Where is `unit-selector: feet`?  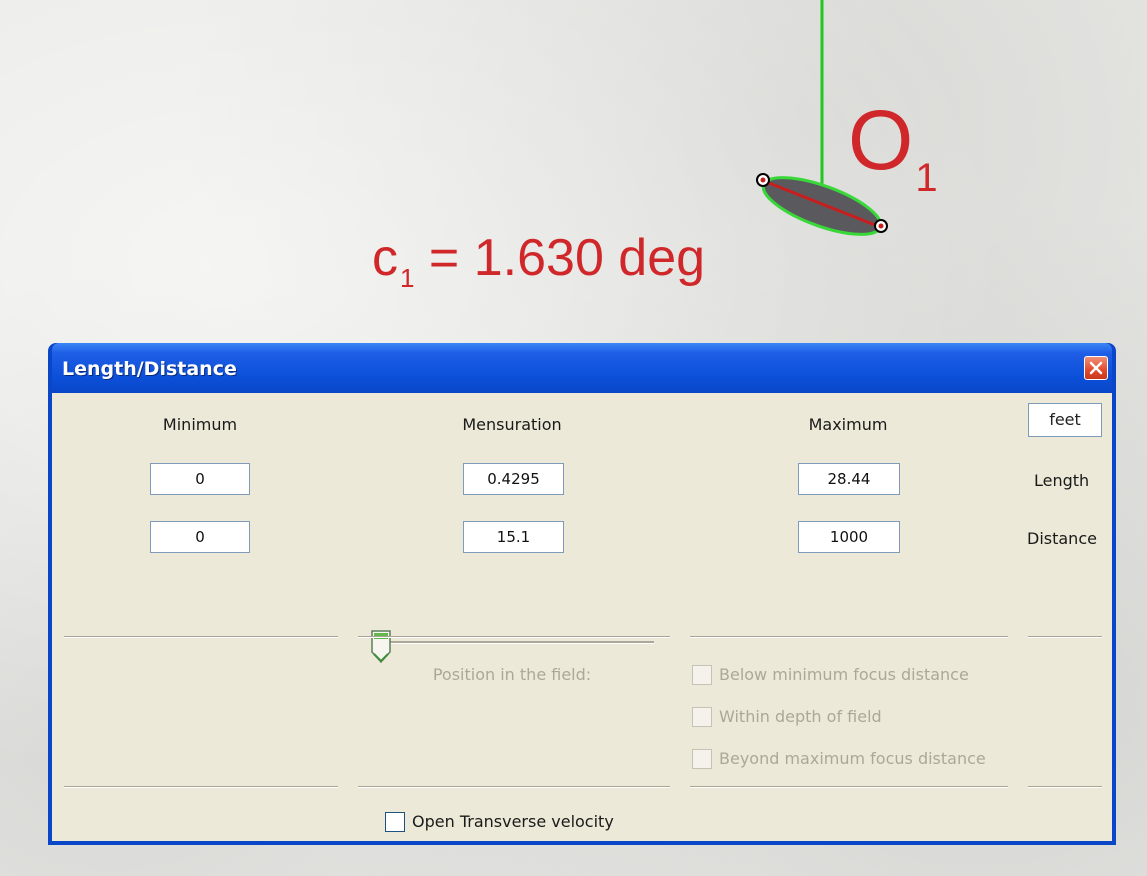
unit-selector: feet is located at coordinates (1065, 420).